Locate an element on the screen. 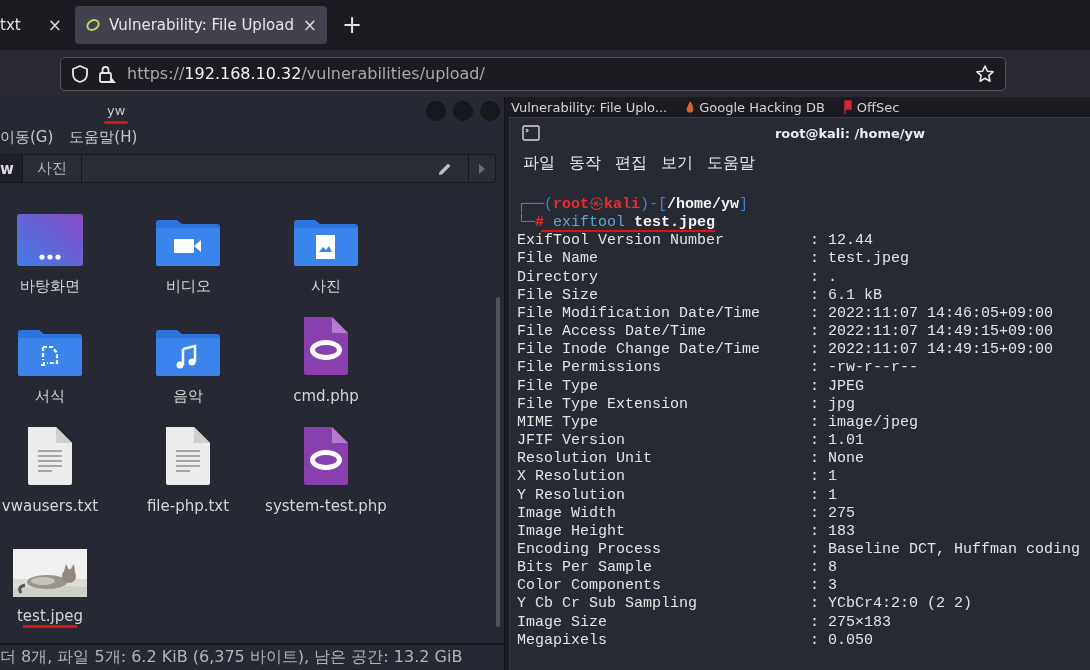 The height and width of the screenshot is (670, 1090). exif-value: : YCbCr4:2:0 (2 2) is located at coordinates (892, 604).